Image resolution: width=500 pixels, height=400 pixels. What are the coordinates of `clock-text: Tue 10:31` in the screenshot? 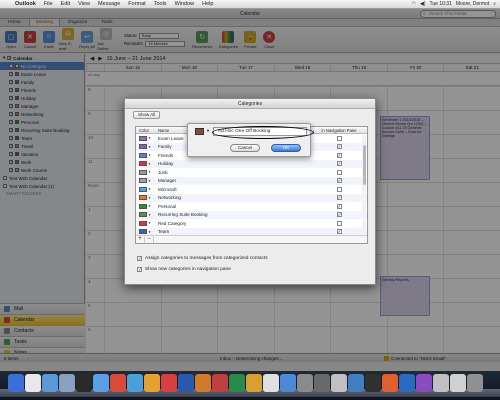 It's located at (441, 4).